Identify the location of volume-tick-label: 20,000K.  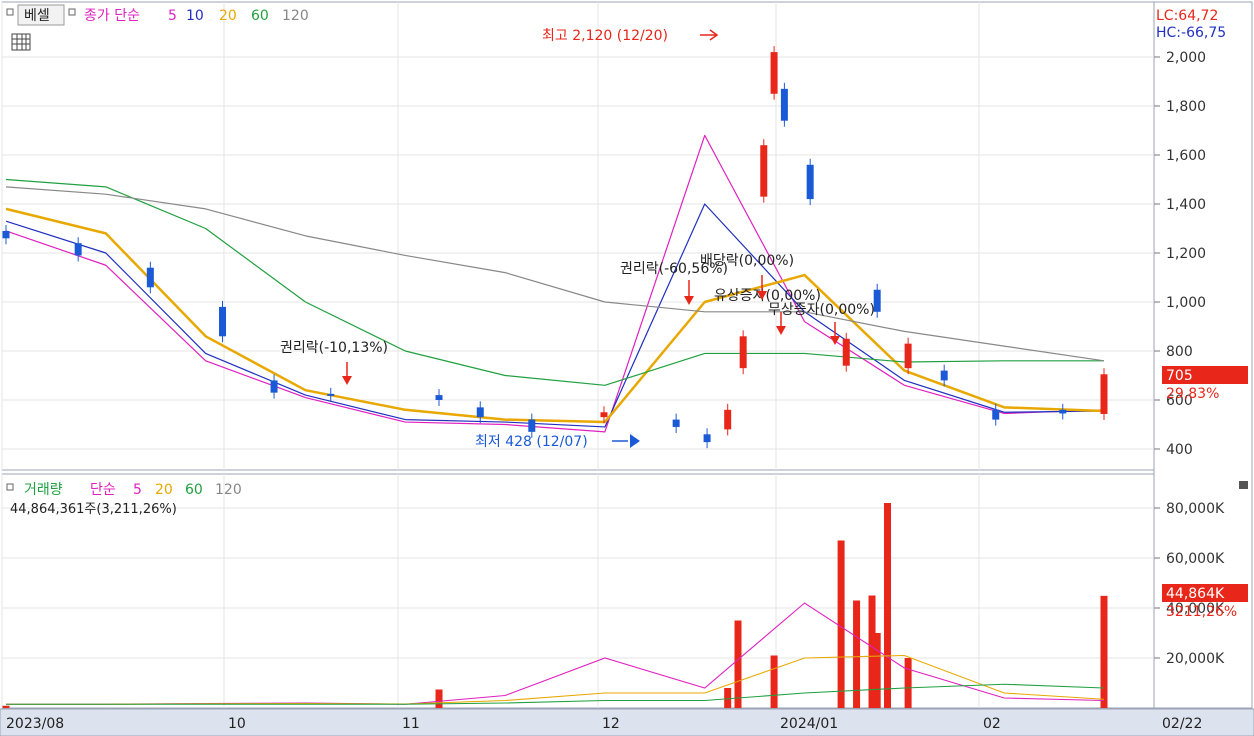
(1195, 659).